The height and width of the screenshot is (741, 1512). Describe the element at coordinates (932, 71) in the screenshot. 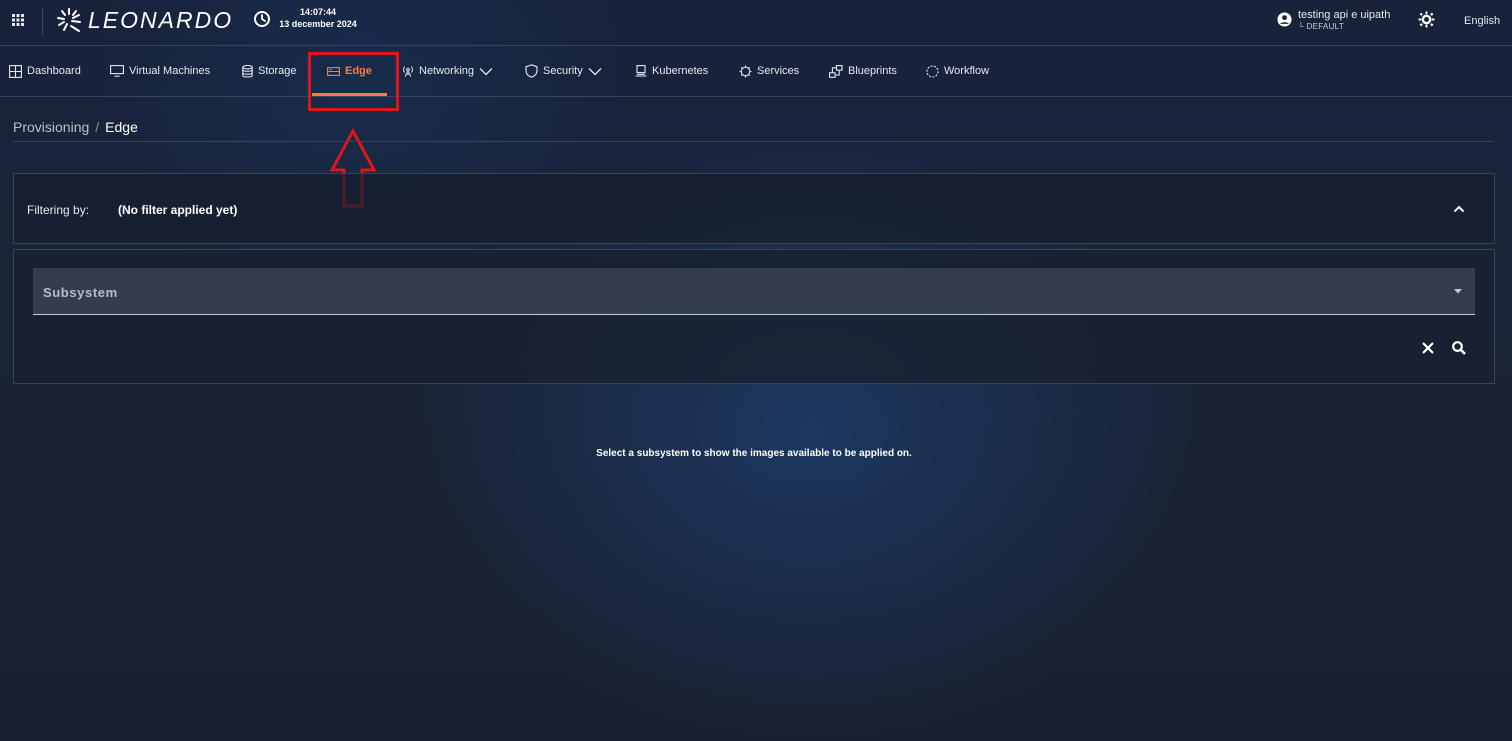

I see `refresh-icon` at that location.